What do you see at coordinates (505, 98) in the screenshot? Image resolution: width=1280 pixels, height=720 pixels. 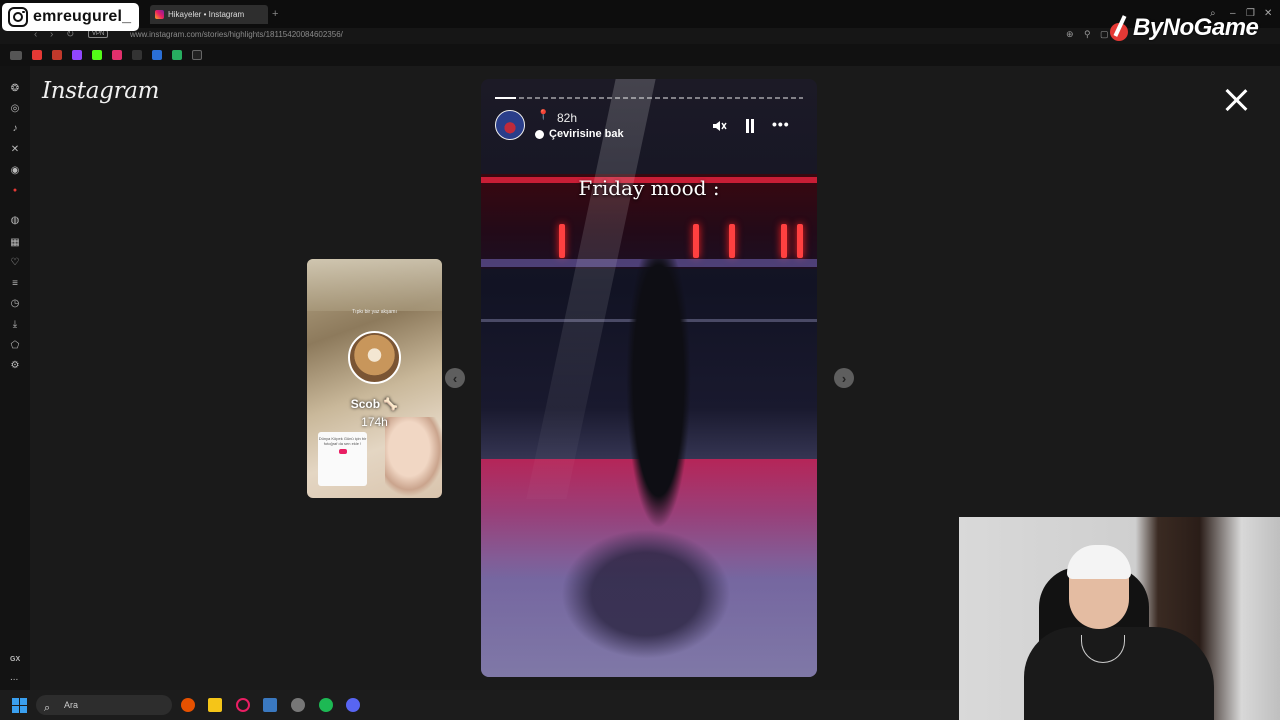 I see `story-progress-filled` at bounding box center [505, 98].